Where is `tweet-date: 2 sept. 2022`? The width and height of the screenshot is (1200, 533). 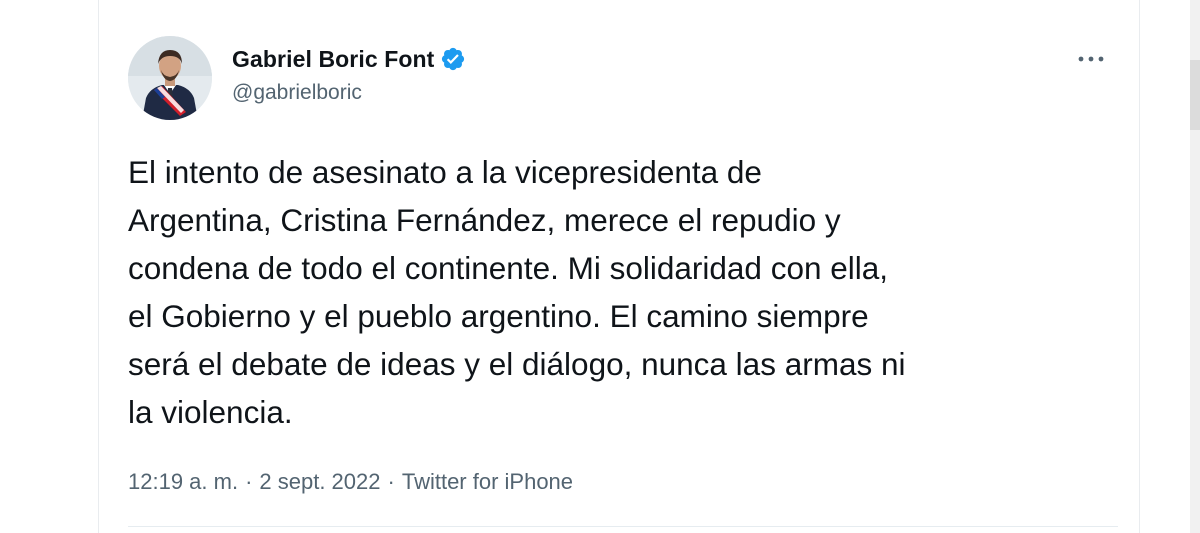 tweet-date: 2 sept. 2022 is located at coordinates (319, 482).